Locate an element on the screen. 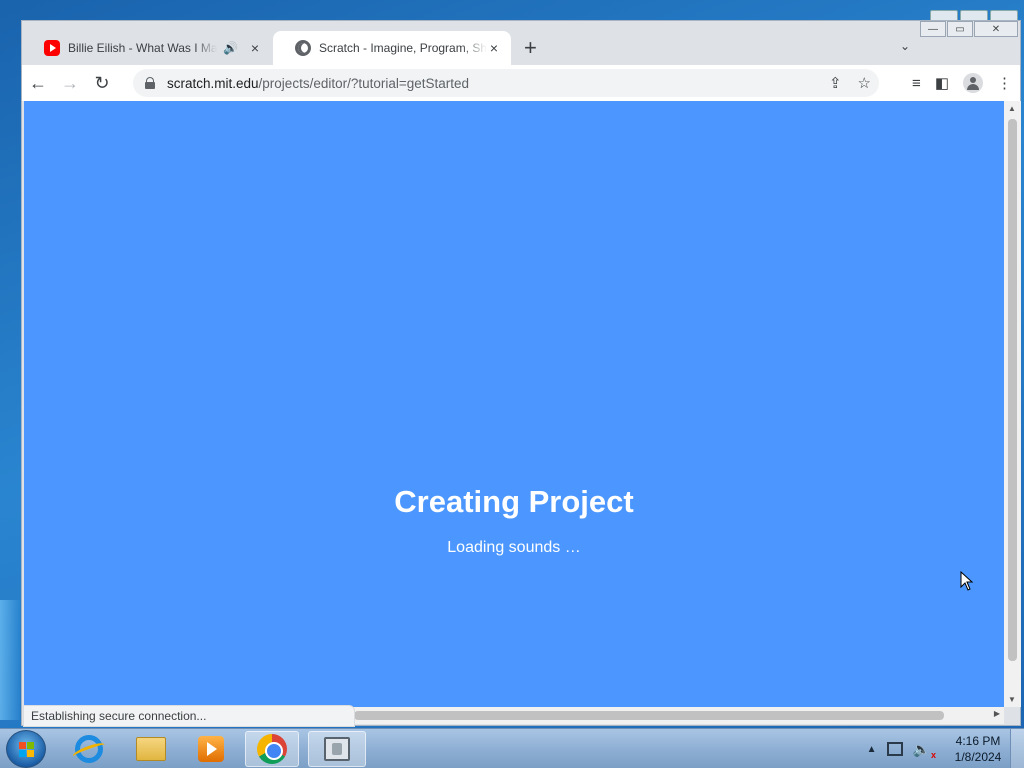 This screenshot has height=768, width=1024. taskbar-internet-explorer is located at coordinates (89, 749).